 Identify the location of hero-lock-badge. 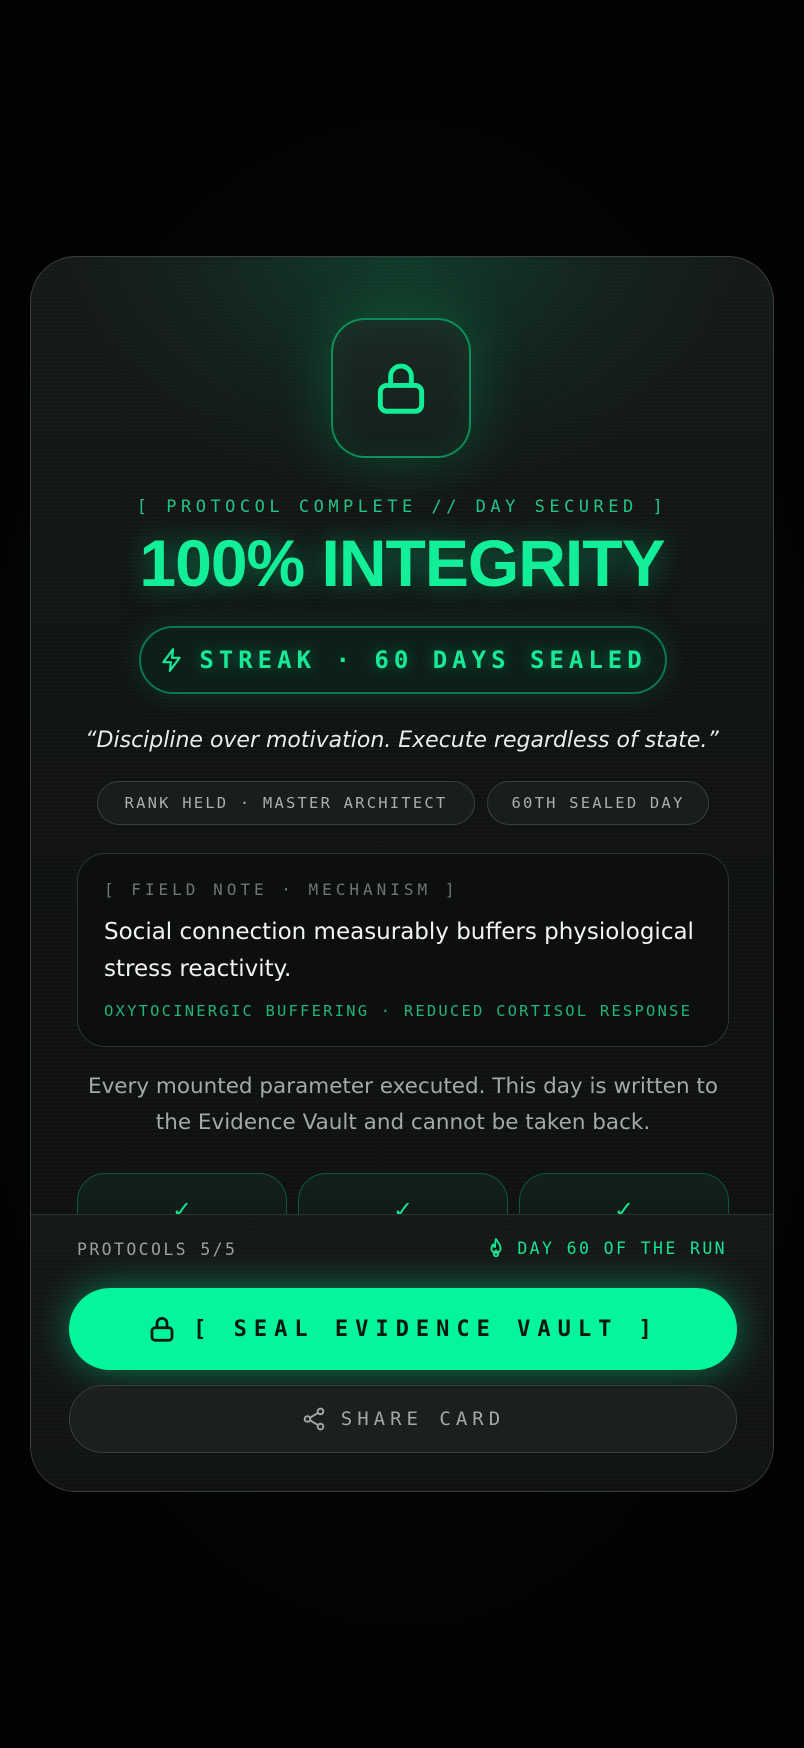
(401, 388).